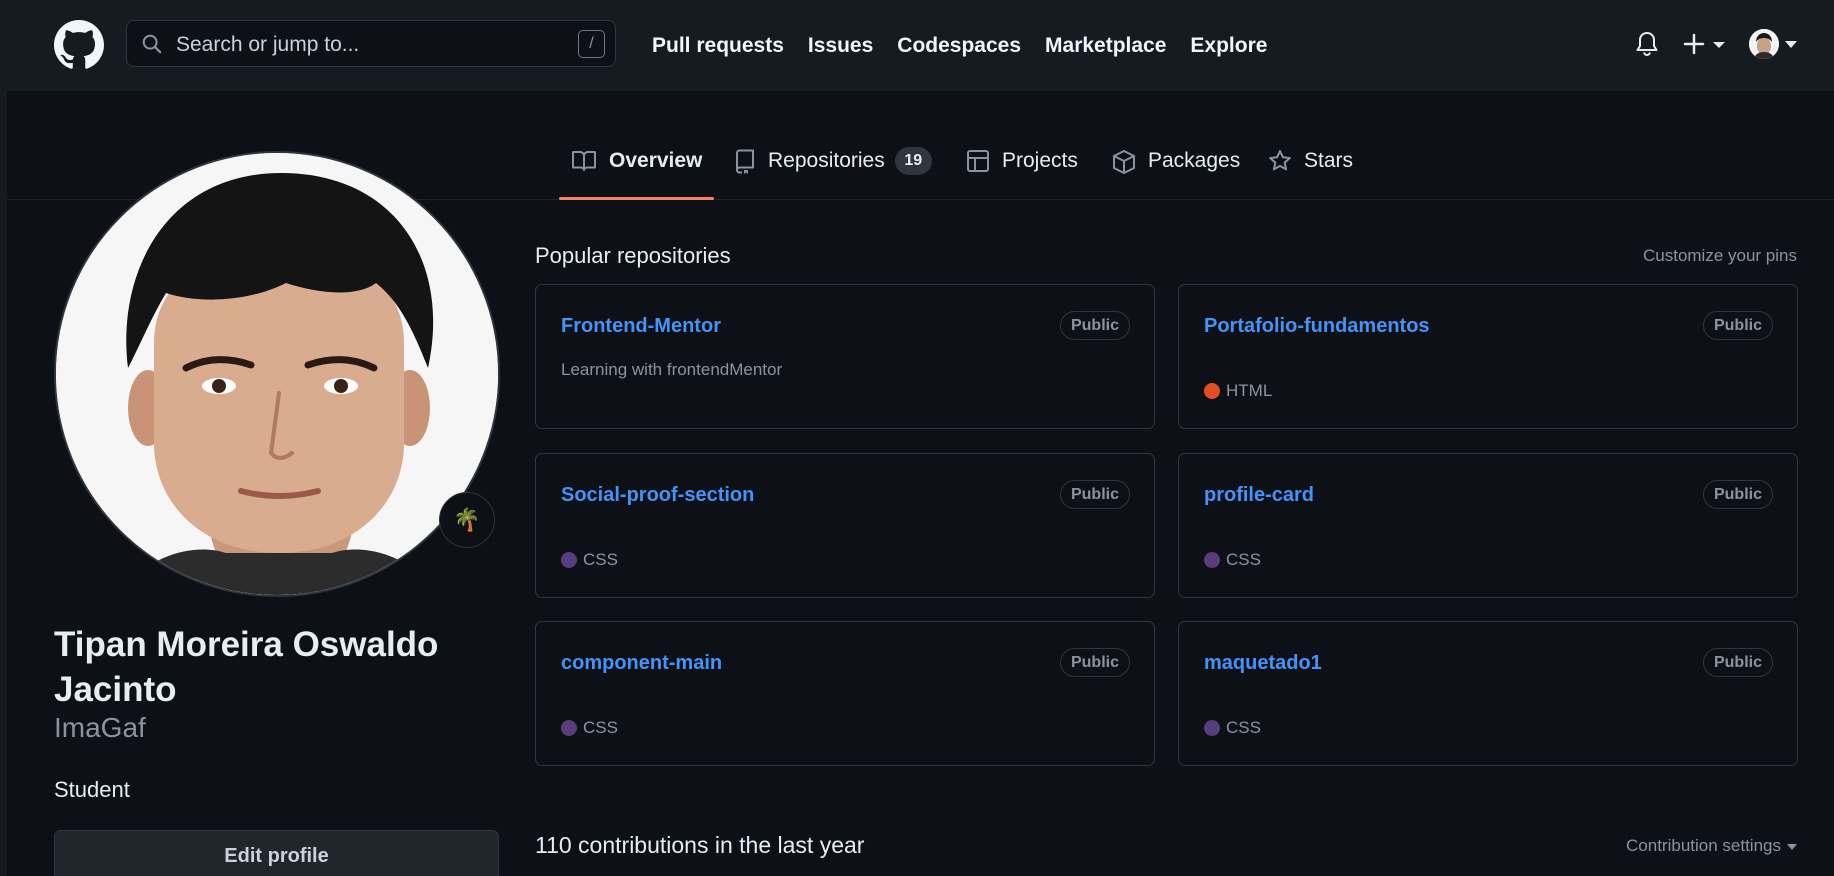 The width and height of the screenshot is (1834, 876). I want to click on nav-codespaces: Codespaces, so click(959, 46).